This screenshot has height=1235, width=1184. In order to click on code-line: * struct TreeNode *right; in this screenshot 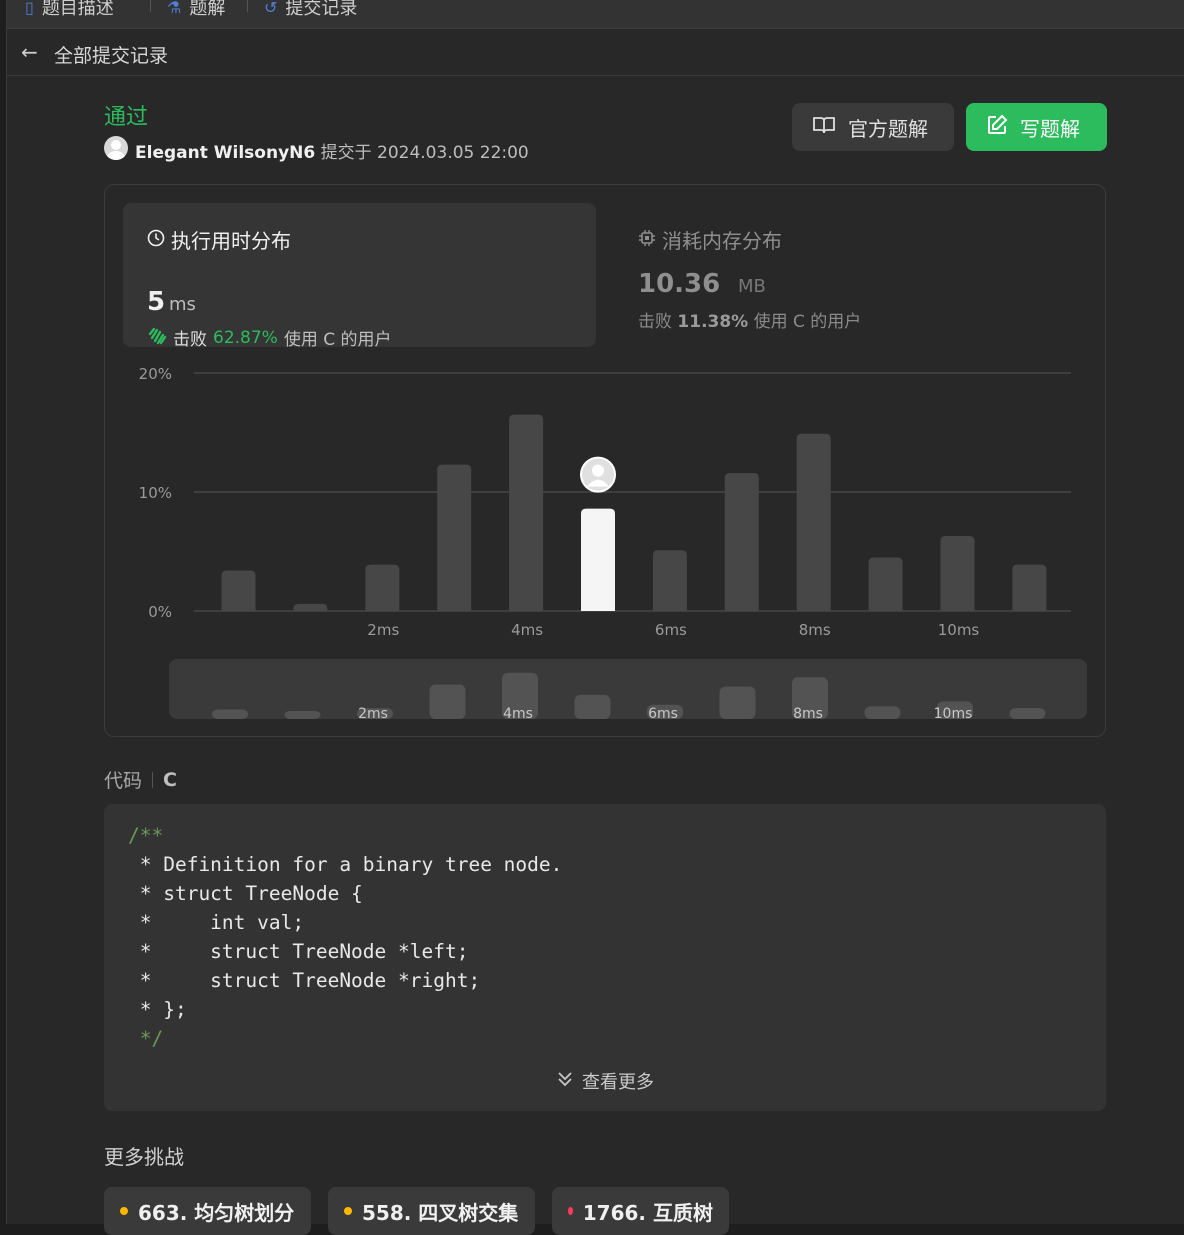, I will do `click(304, 980)`.